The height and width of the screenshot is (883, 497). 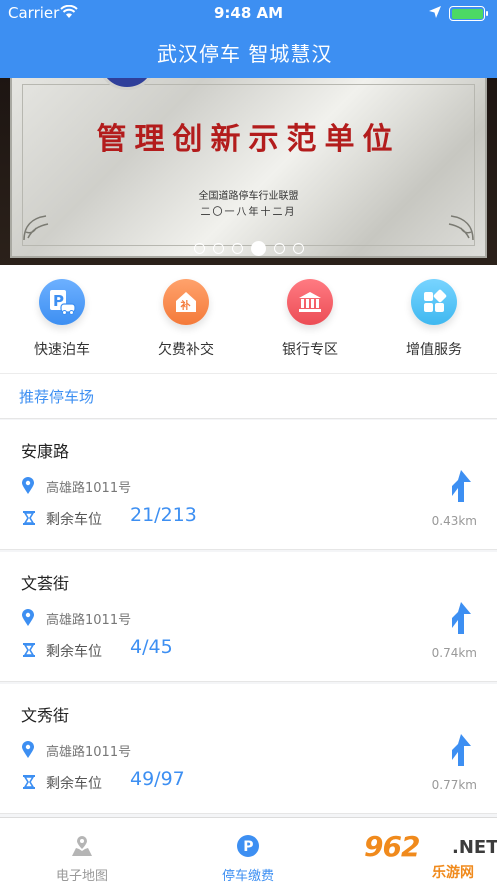 What do you see at coordinates (185, 305) in the screenshot?
I see `svg-text: 补` at bounding box center [185, 305].